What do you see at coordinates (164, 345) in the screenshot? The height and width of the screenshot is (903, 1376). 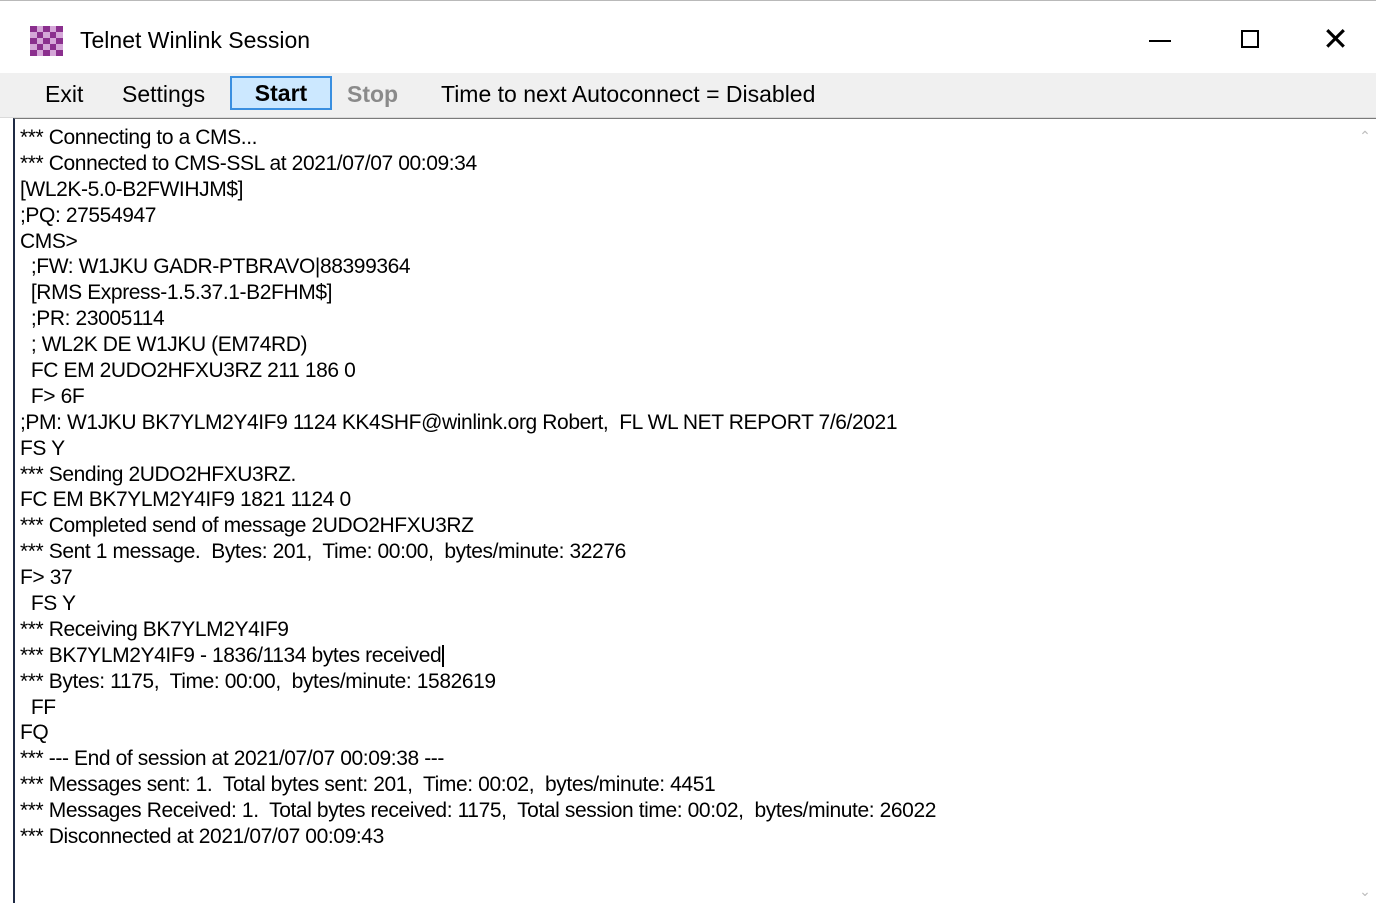 I see `log-line: ; WL2K DE W1JKU (EM74RD)` at bounding box center [164, 345].